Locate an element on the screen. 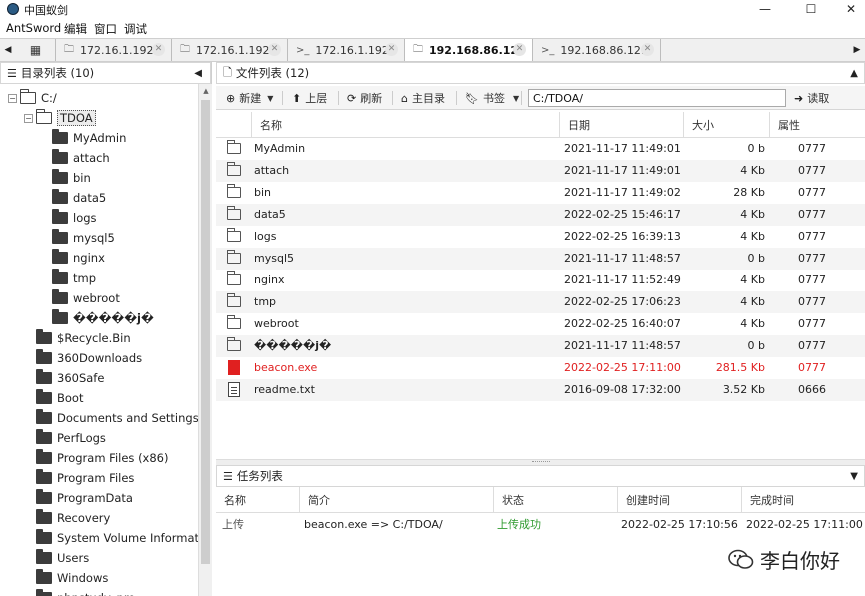 This screenshot has height=596, width=865. tree-node: bin is located at coordinates (65, 178).